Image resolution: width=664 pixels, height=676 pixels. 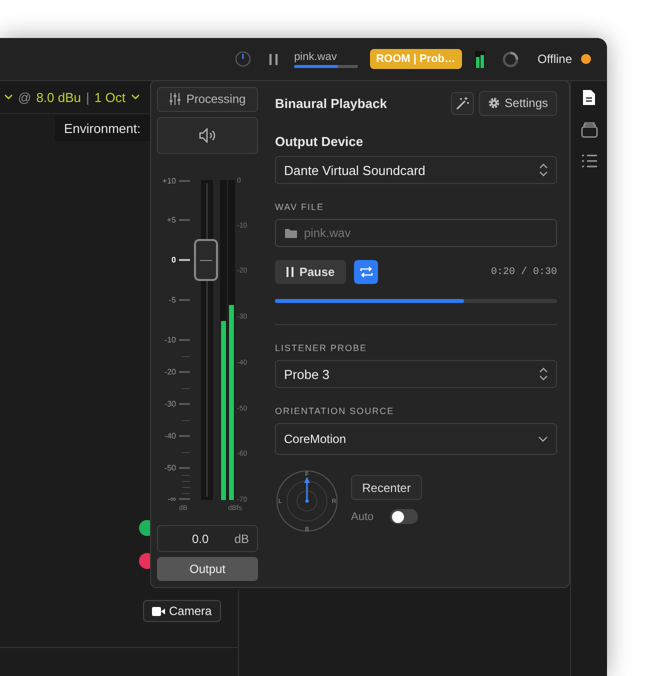 What do you see at coordinates (335, 411) in the screenshot?
I see `section-label: ORIENTATION SOURCE` at bounding box center [335, 411].